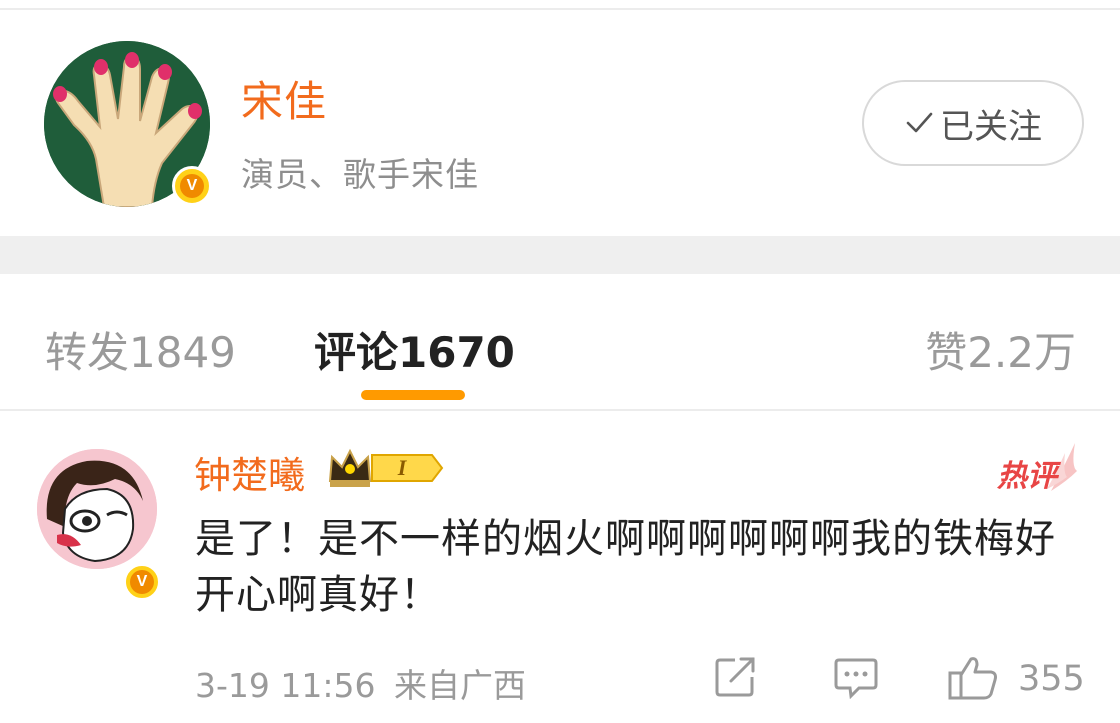 The height and width of the screenshot is (723, 1120). I want to click on tab-repost-label: 转发, so click(87, 352).